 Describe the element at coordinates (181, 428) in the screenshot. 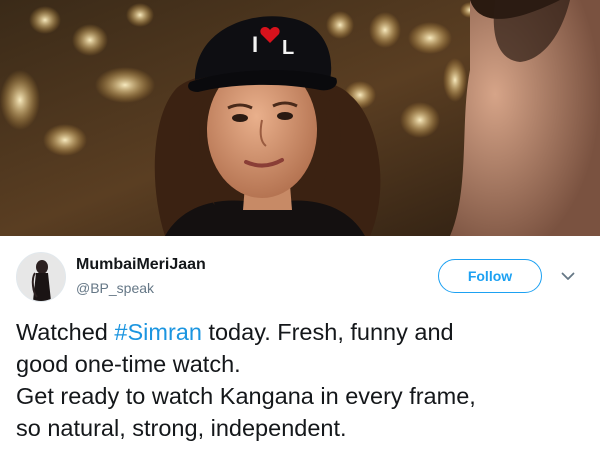

I see `tweet-text-line-4: so natural, strong, independent.` at that location.